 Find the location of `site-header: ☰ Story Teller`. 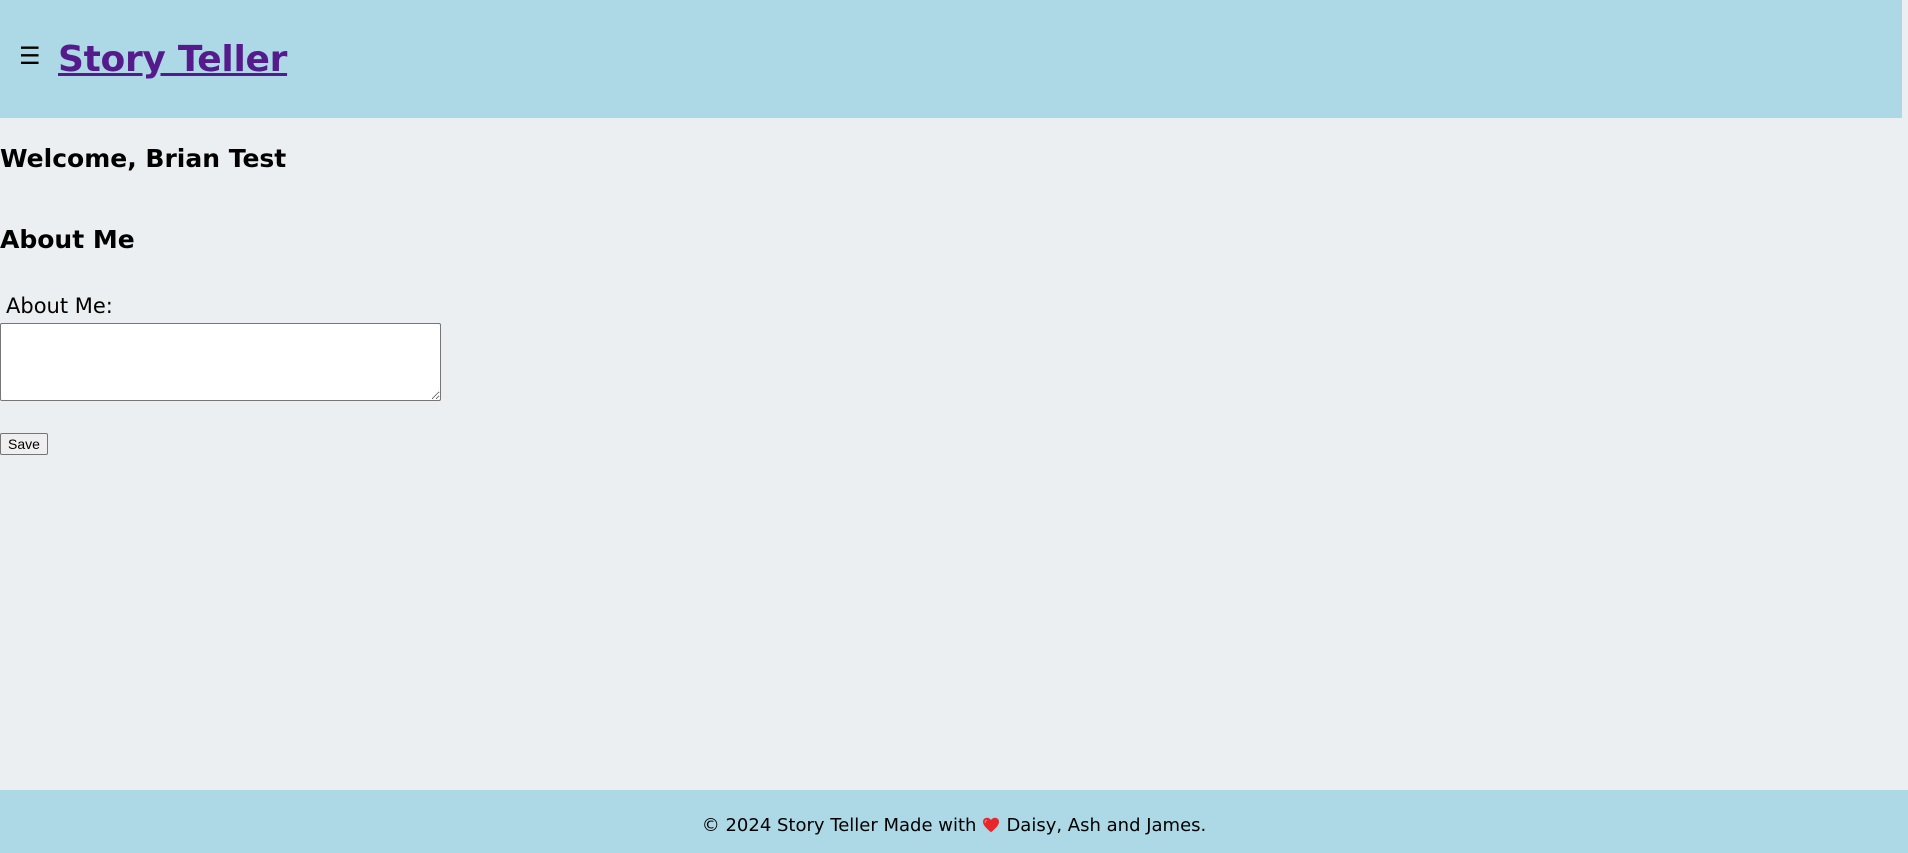

site-header: ☰ Story Teller is located at coordinates (951, 59).